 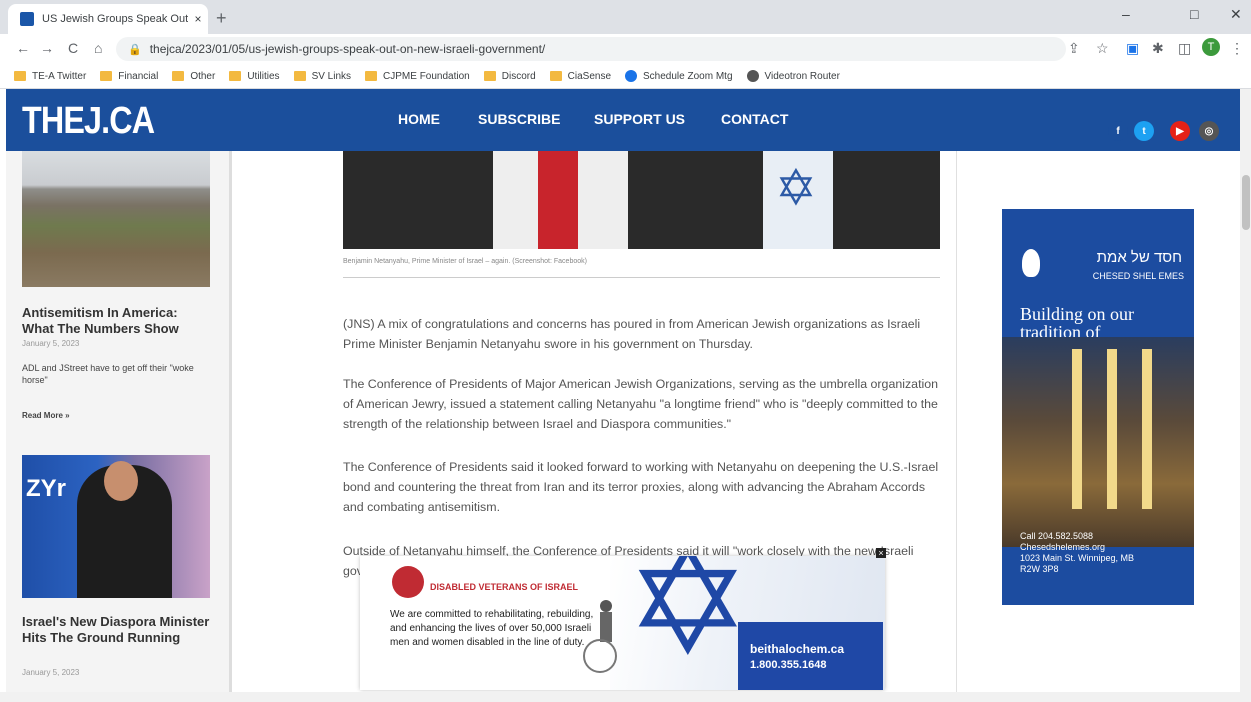 I want to click on star-of-david-icon: ✡, so click(x=796, y=188).